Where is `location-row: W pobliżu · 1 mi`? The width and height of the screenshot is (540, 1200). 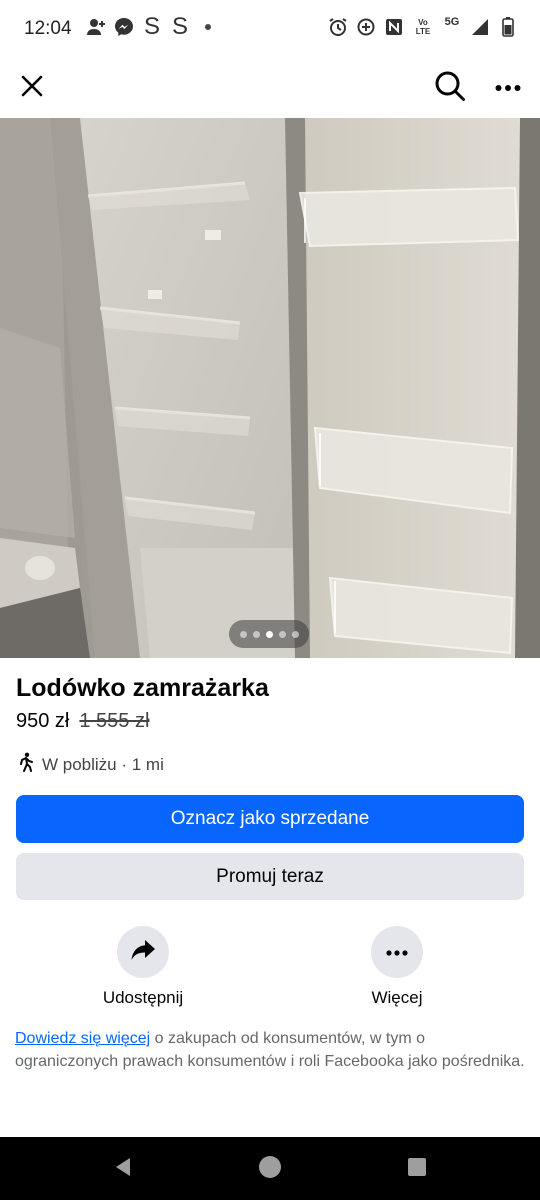
location-row: W pobliżu · 1 mi is located at coordinates (90, 764).